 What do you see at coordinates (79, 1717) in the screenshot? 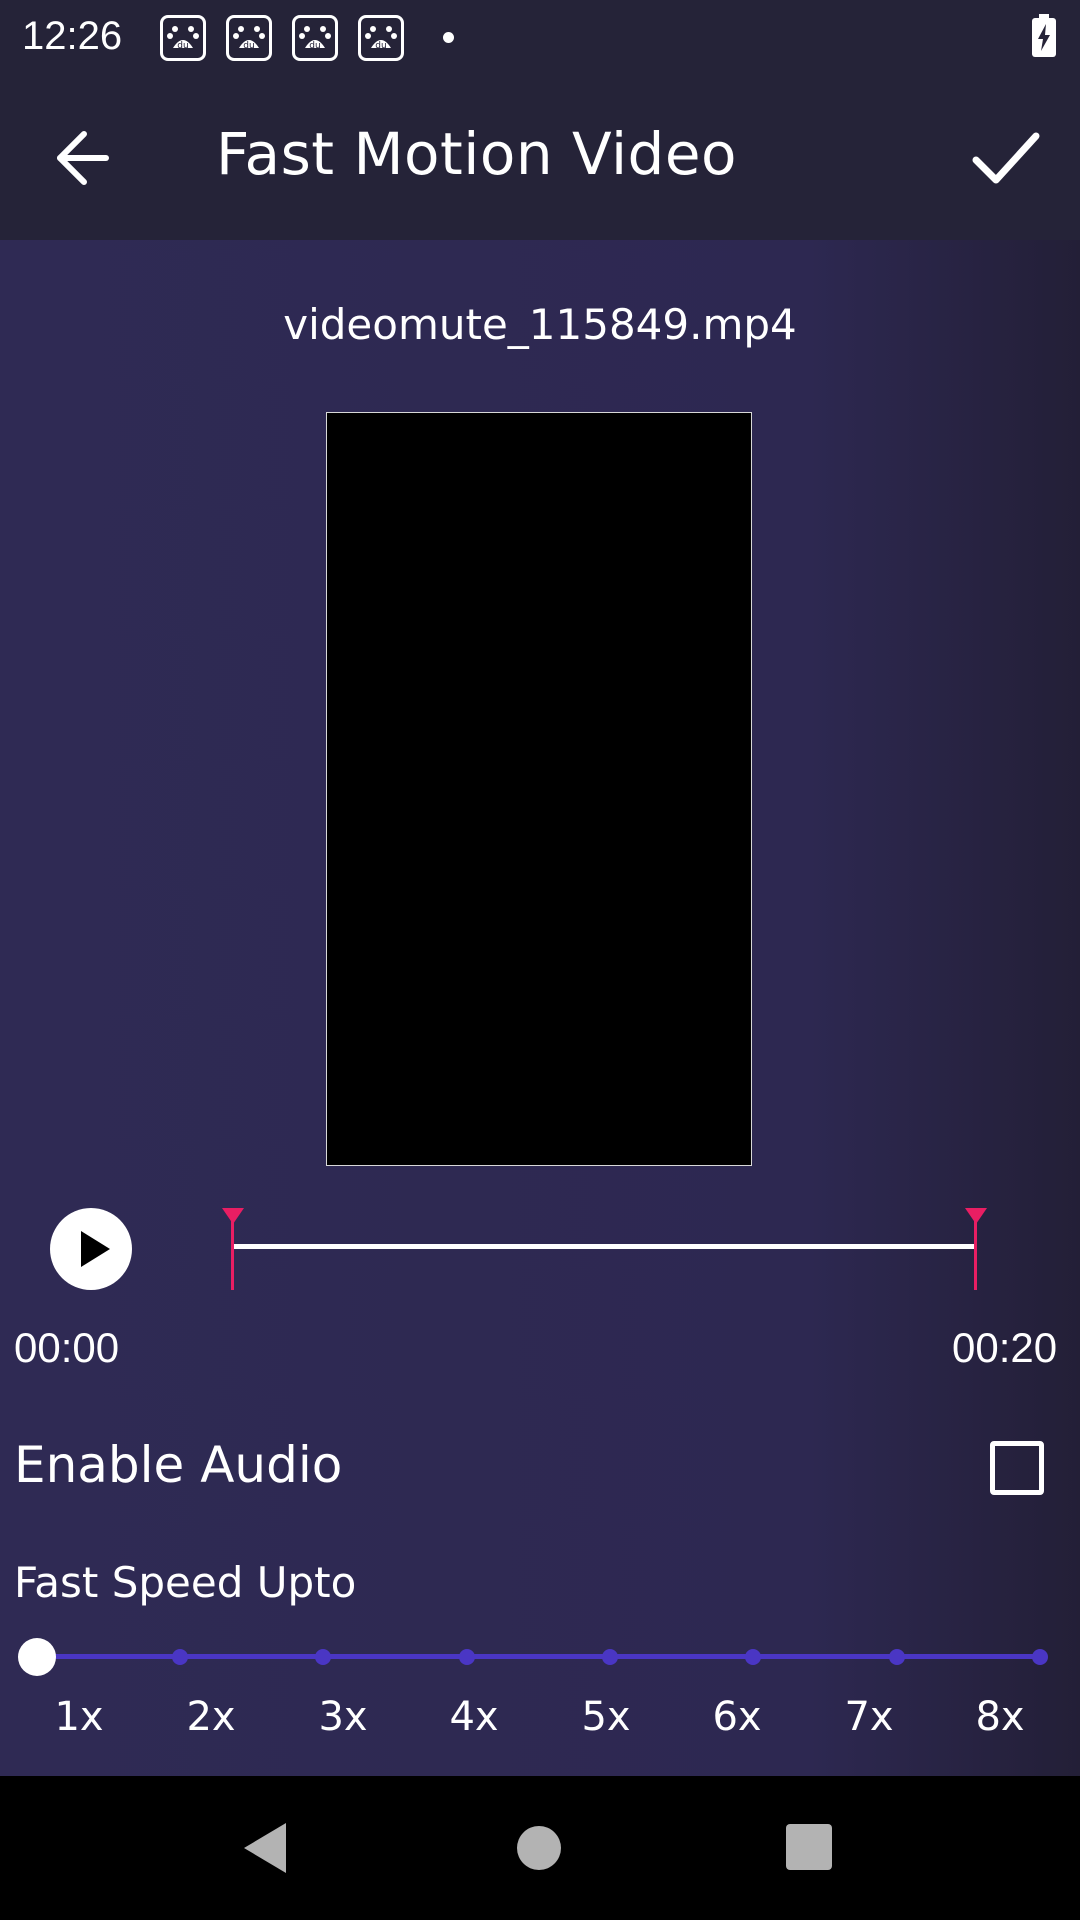
I see `speed-option: 1x` at bounding box center [79, 1717].